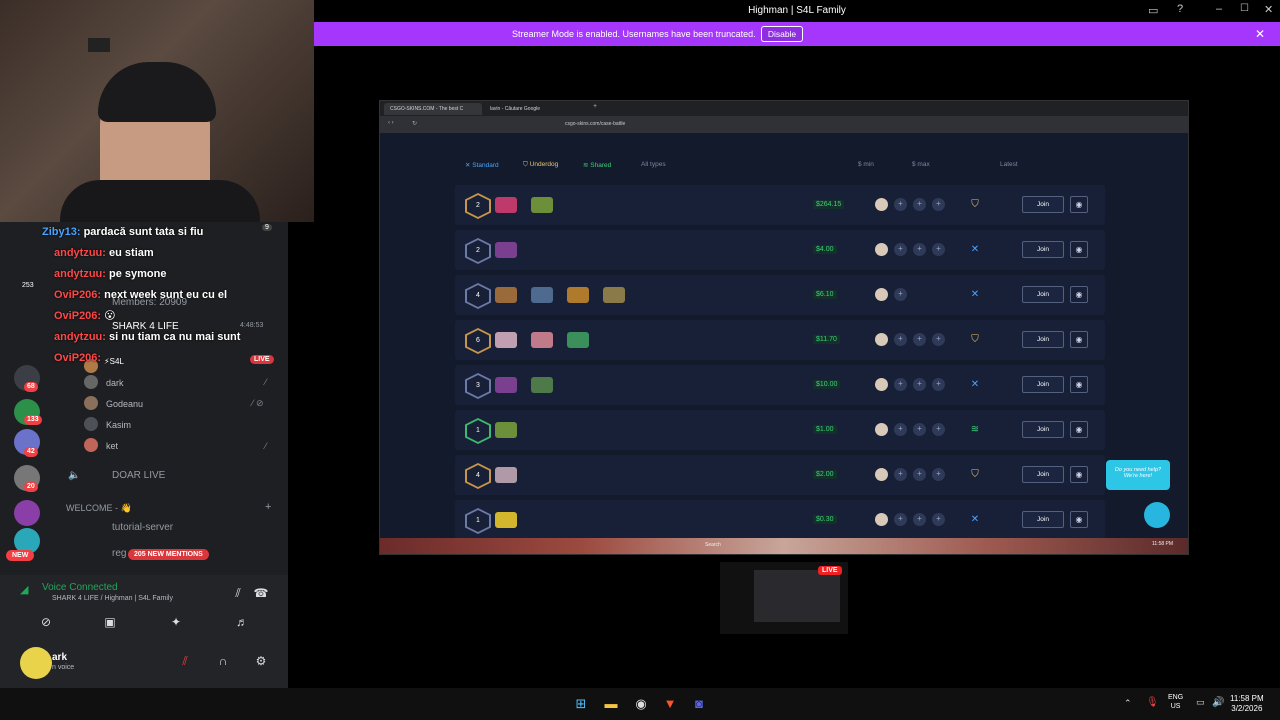 The image size is (1280, 720). I want to click on mic-icon: 🎙, so click(1152, 702).